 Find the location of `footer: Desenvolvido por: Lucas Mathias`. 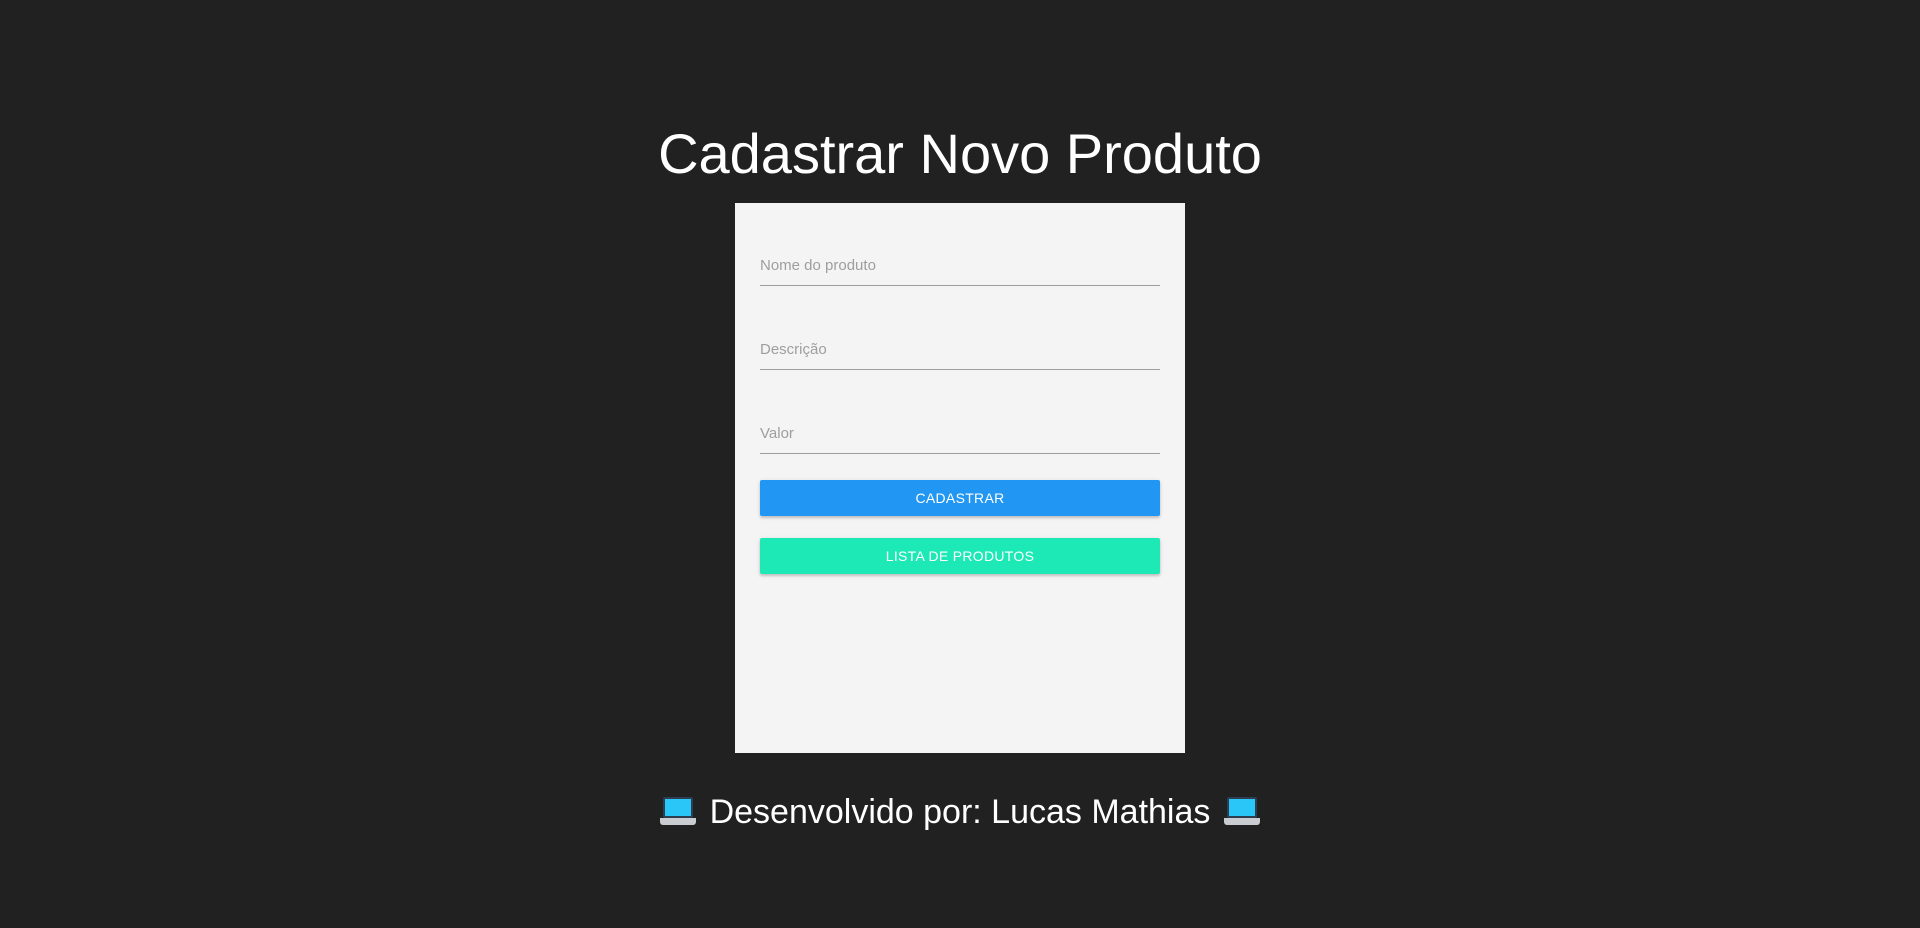

footer: Desenvolvido por: Lucas Mathias is located at coordinates (960, 812).